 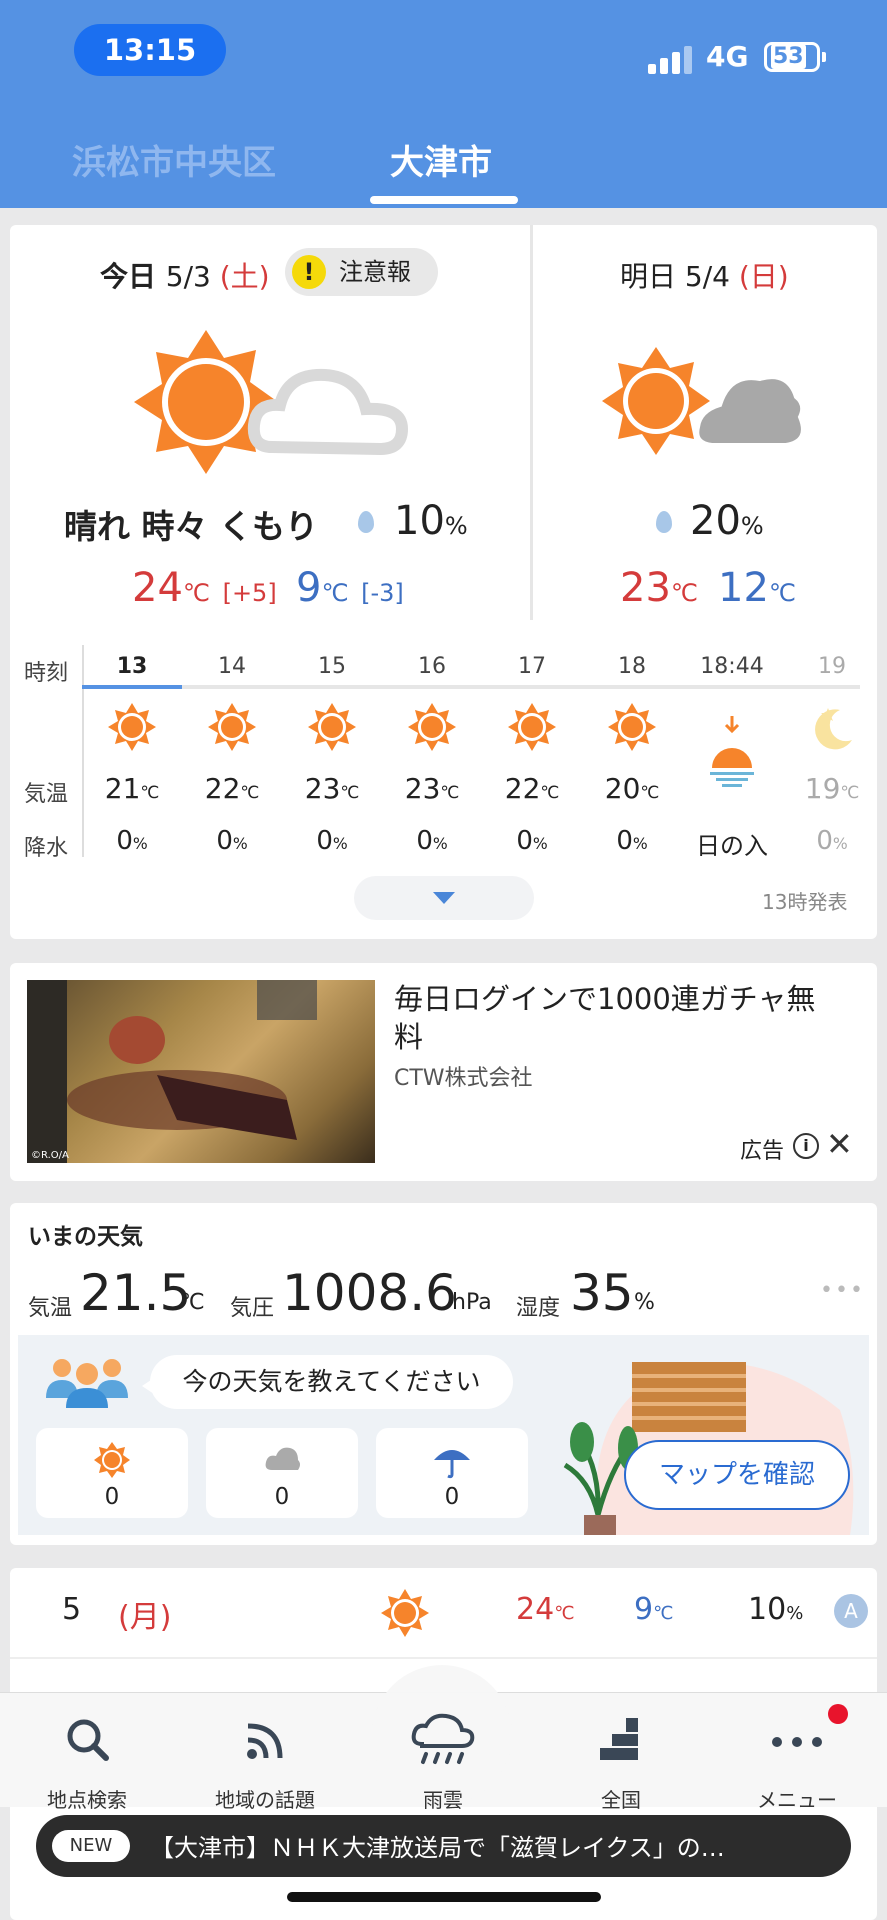 I want to click on ad-image: ©R.O/A, so click(x=201, y=1071).